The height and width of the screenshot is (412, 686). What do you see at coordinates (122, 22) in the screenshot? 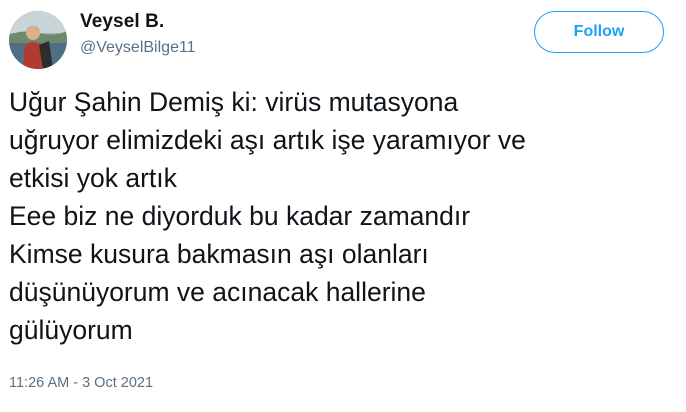
I see `display-name: Veysel B.` at bounding box center [122, 22].